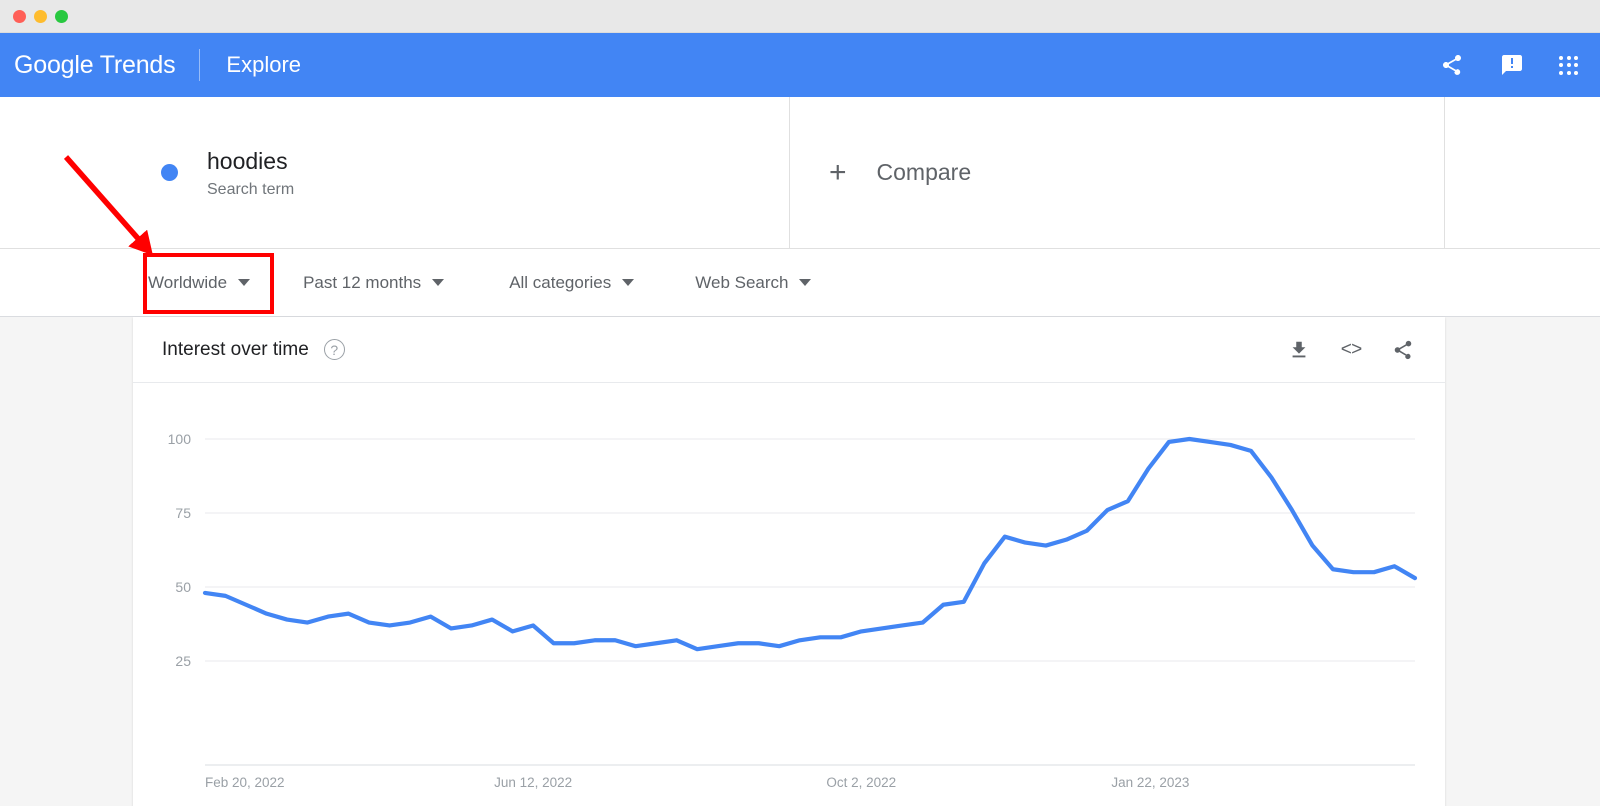  Describe the element at coordinates (861, 782) in the screenshot. I see `x-axis-tick-label: Oct 2, 2022` at that location.